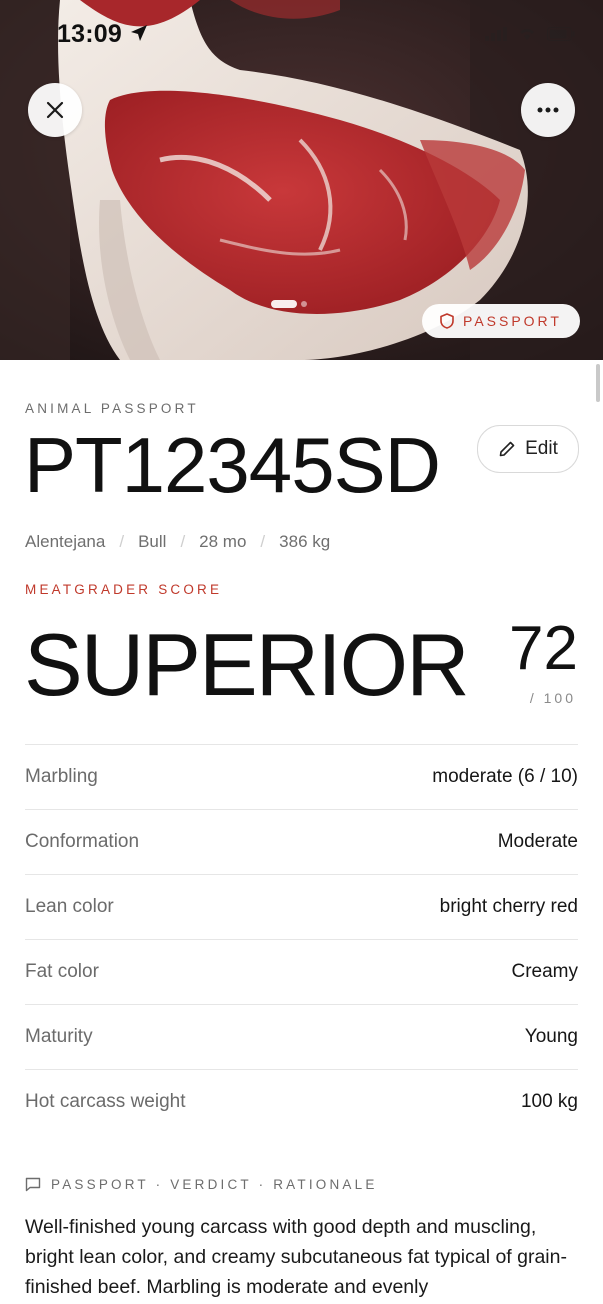 The image size is (603, 1304). I want to click on meta-breed: Alentejana, so click(65, 541).